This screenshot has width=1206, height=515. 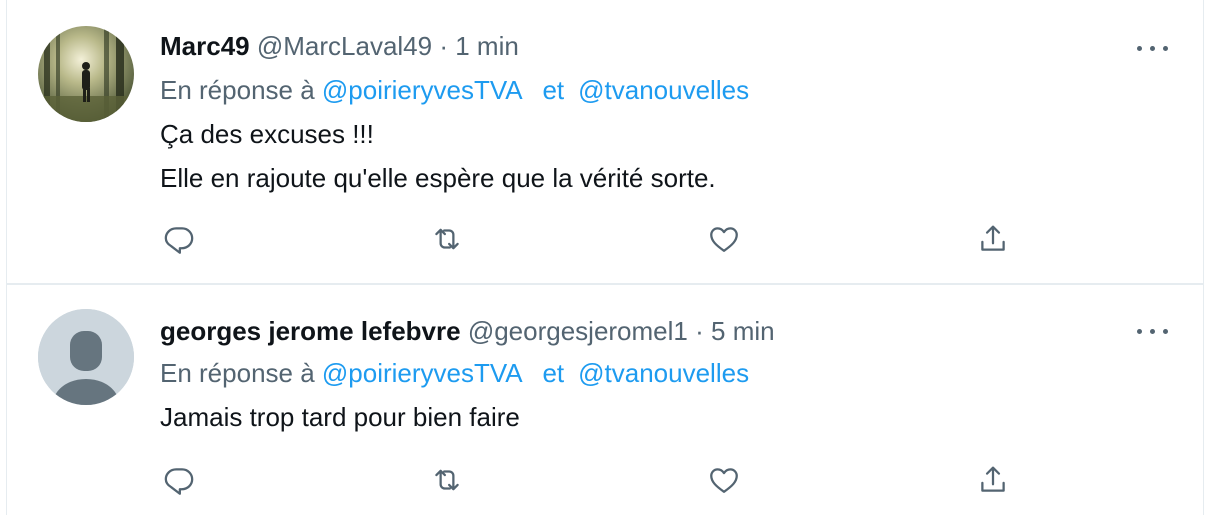 I want to click on timestamp: 1 min, so click(x=487, y=46).